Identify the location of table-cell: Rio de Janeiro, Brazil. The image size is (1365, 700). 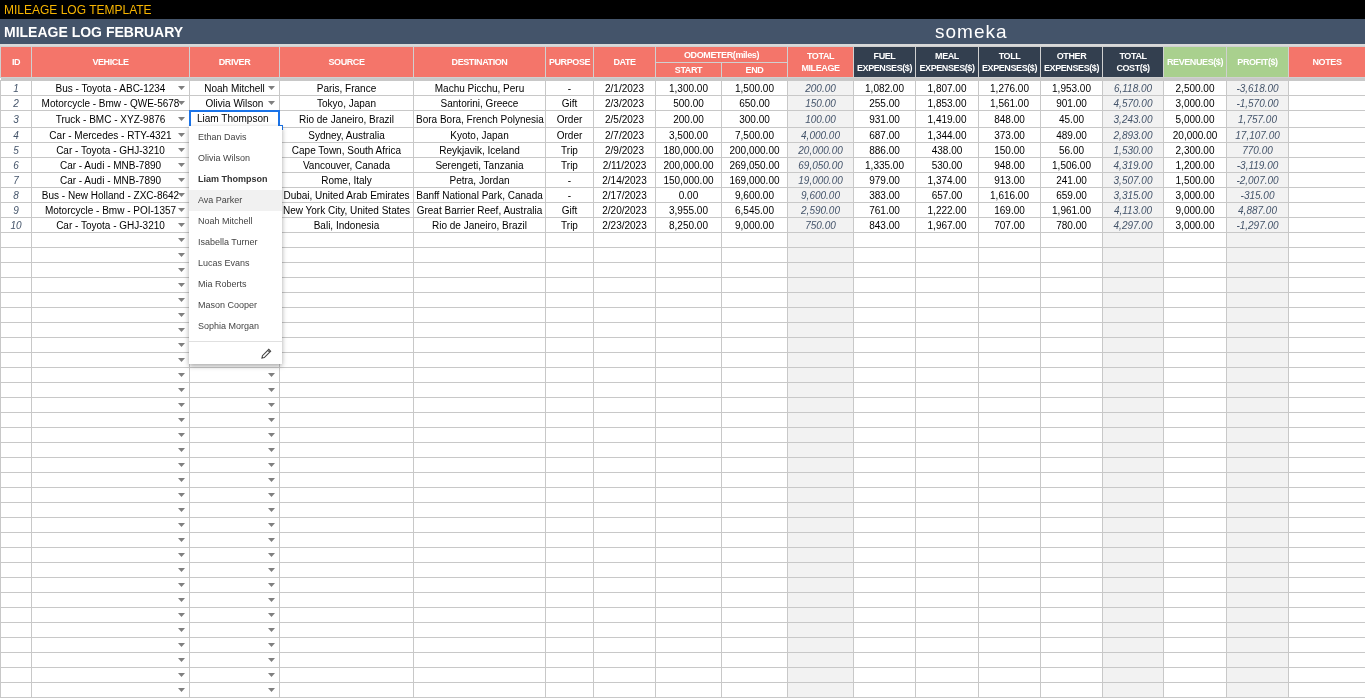
(479, 225).